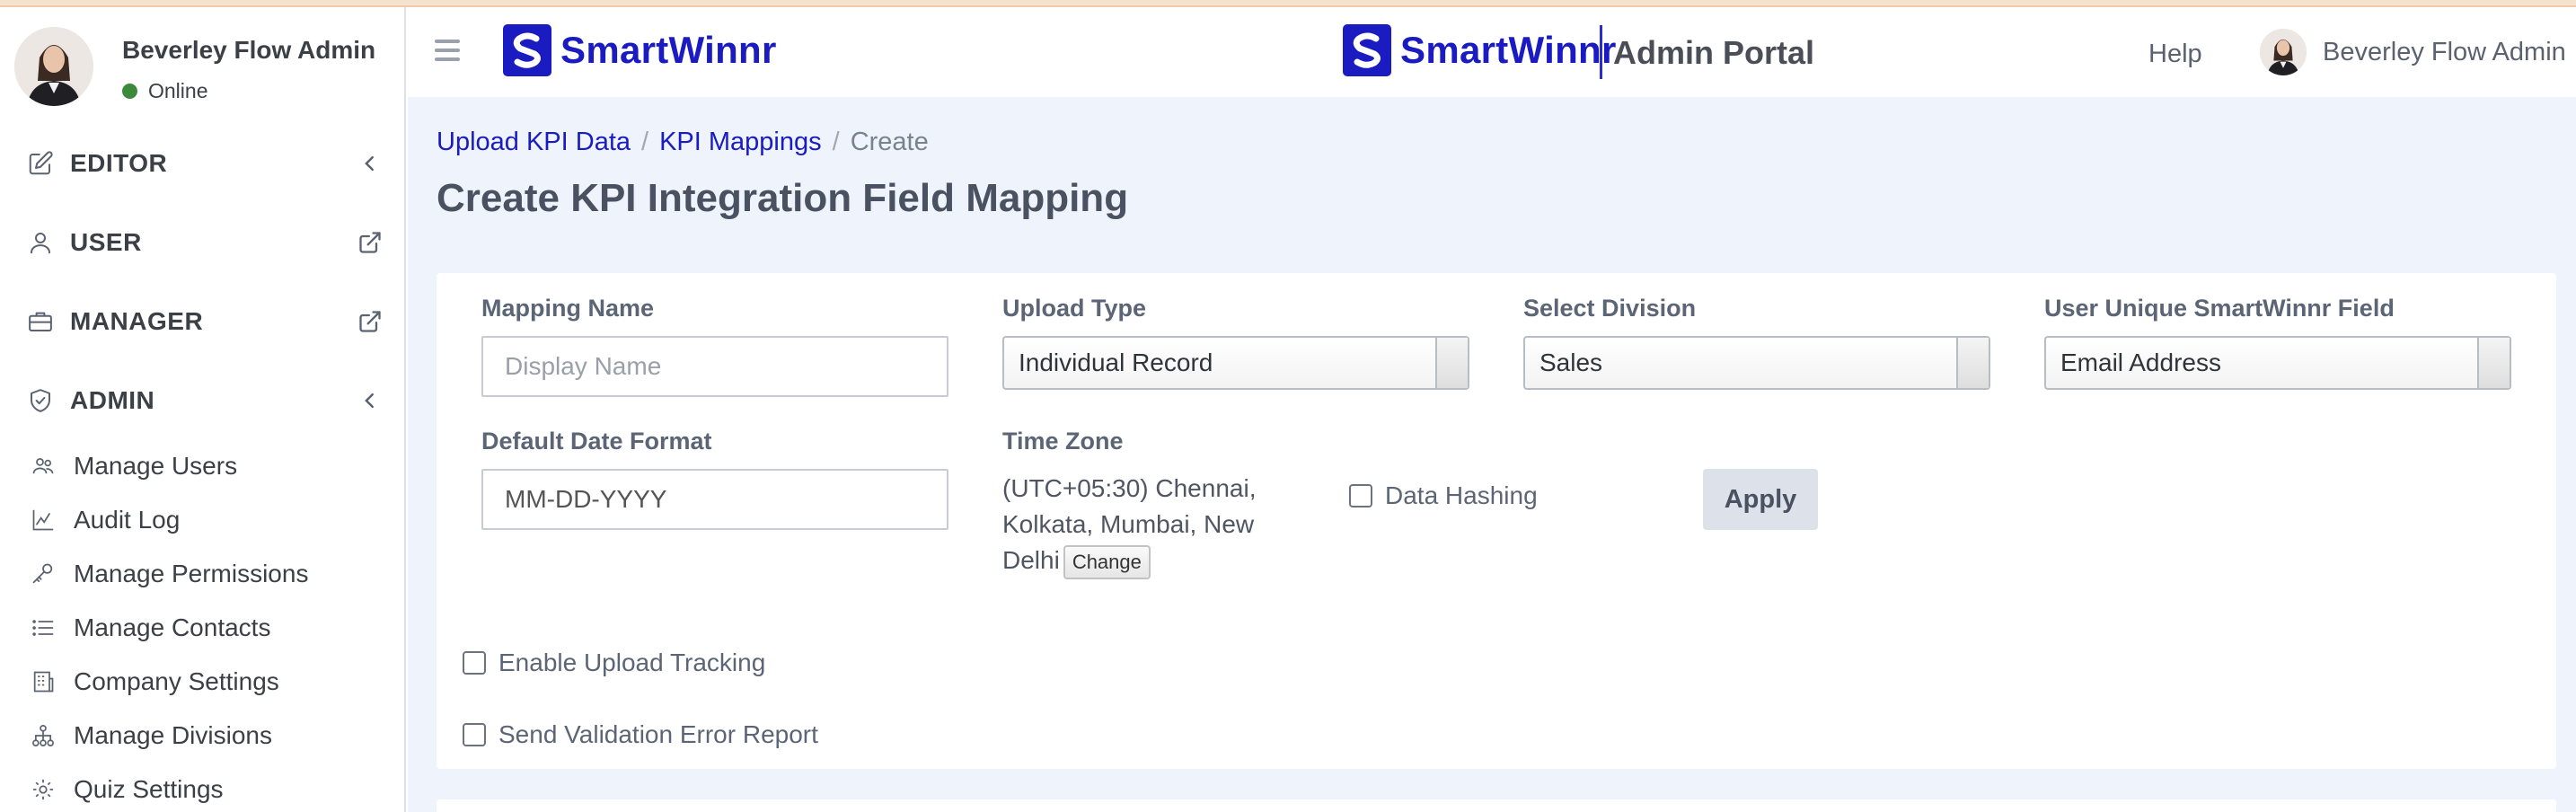  Describe the element at coordinates (204, 400) in the screenshot. I see `sidebar-section-admin: ADMIN` at that location.